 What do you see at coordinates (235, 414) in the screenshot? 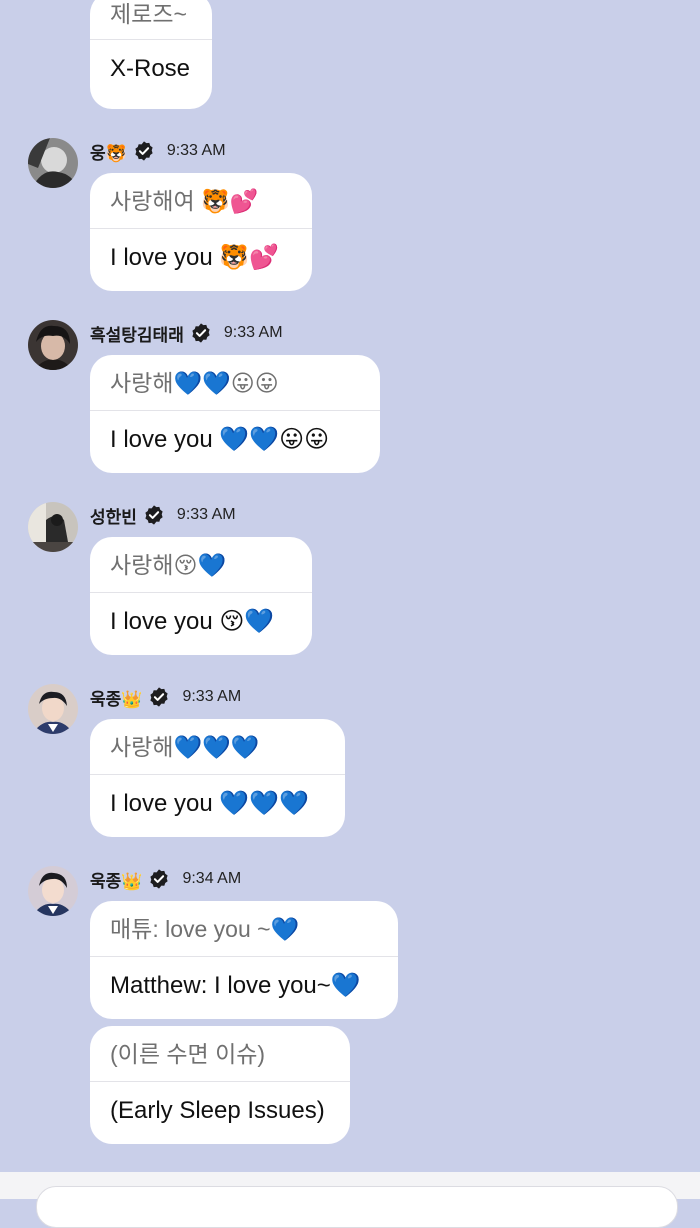
I see `message-bubble: 사랑해💙💙😛😛 I love you 💙💙😛😛` at bounding box center [235, 414].